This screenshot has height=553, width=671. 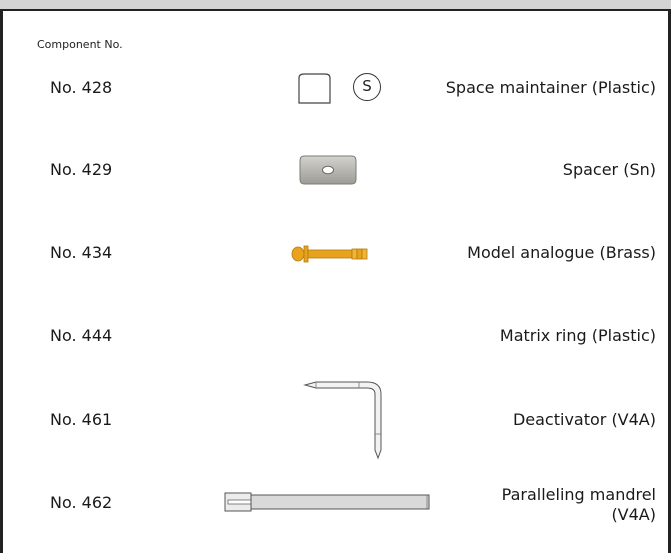 What do you see at coordinates (81, 169) in the screenshot?
I see `component-number: No. 429` at bounding box center [81, 169].